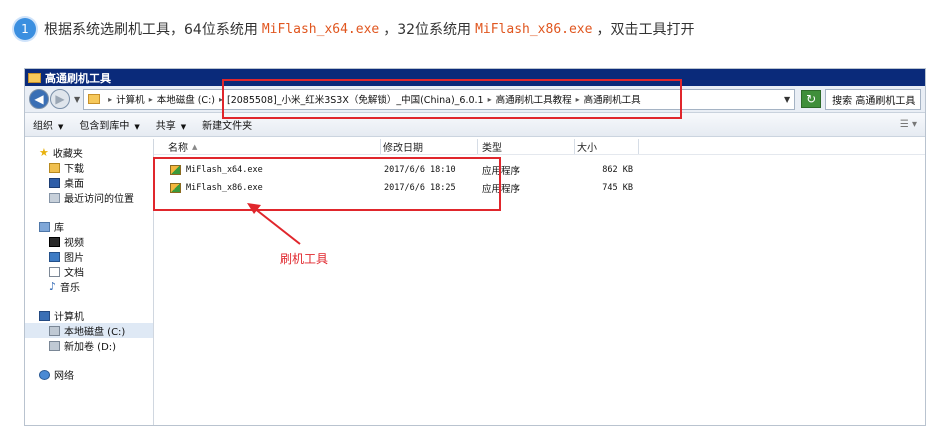 The width and height of the screenshot is (949, 439). Describe the element at coordinates (178, 148) in the screenshot. I see `column-name-label: 名称` at that location.